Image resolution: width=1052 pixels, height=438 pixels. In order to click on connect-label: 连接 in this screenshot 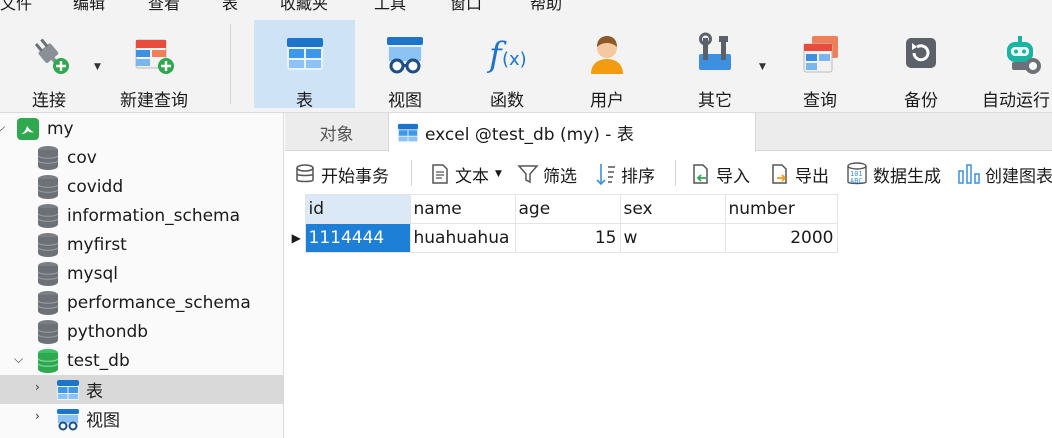, I will do `click(49, 101)`.